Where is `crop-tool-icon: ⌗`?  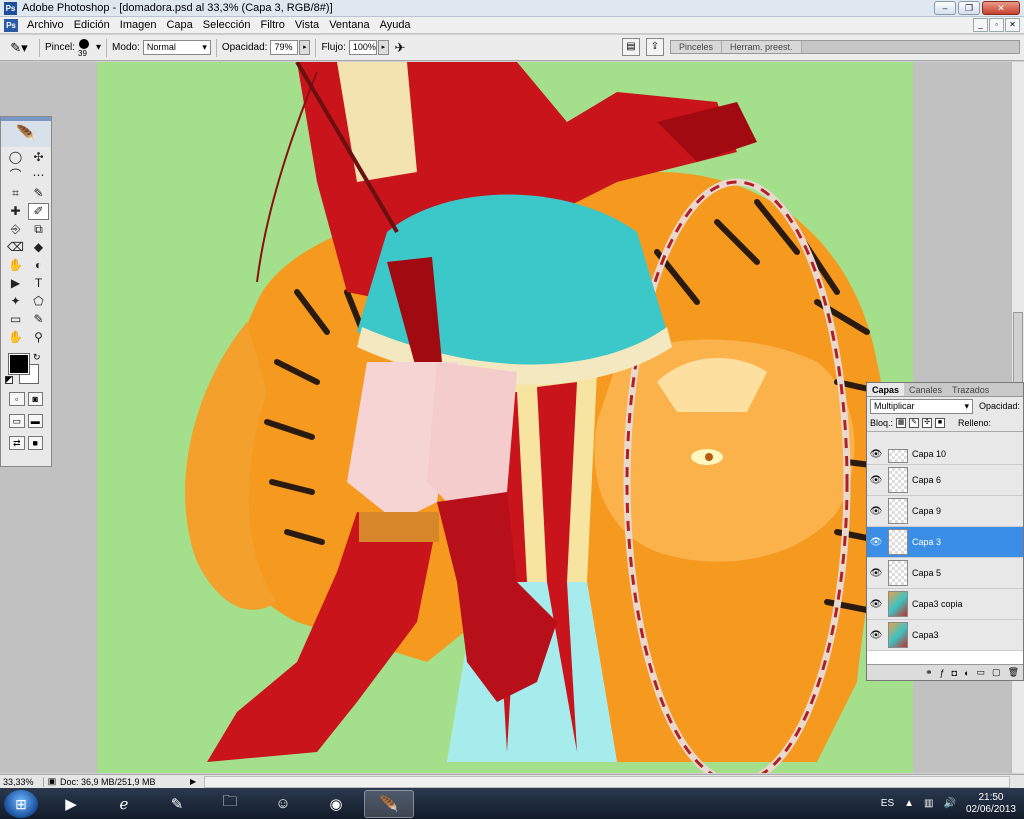 crop-tool-icon: ⌗ is located at coordinates (15, 193).